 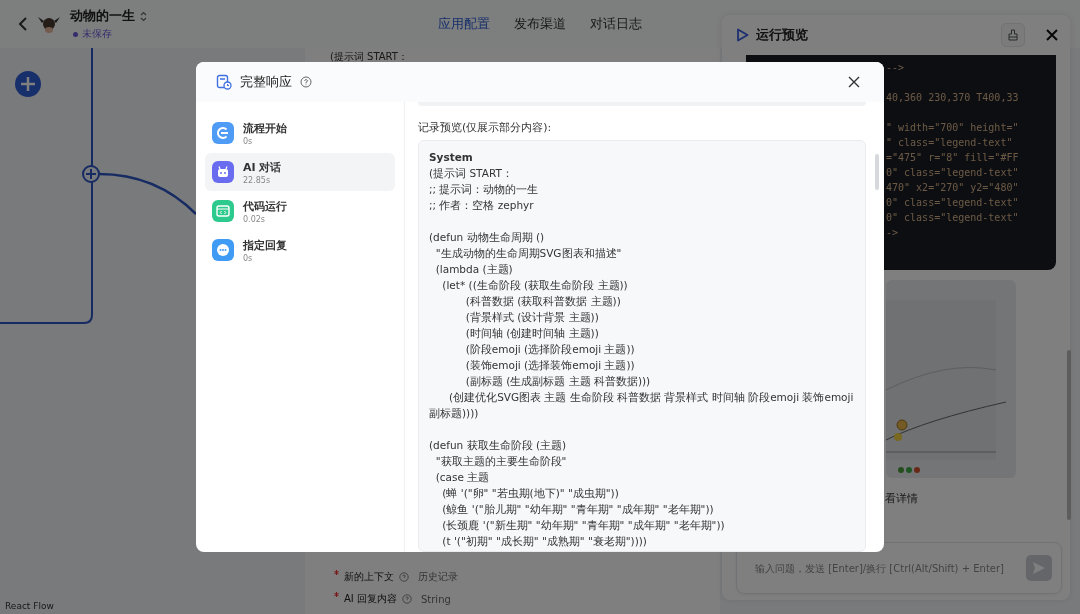 What do you see at coordinates (1039, 568) in the screenshot?
I see `send-icon` at bounding box center [1039, 568].